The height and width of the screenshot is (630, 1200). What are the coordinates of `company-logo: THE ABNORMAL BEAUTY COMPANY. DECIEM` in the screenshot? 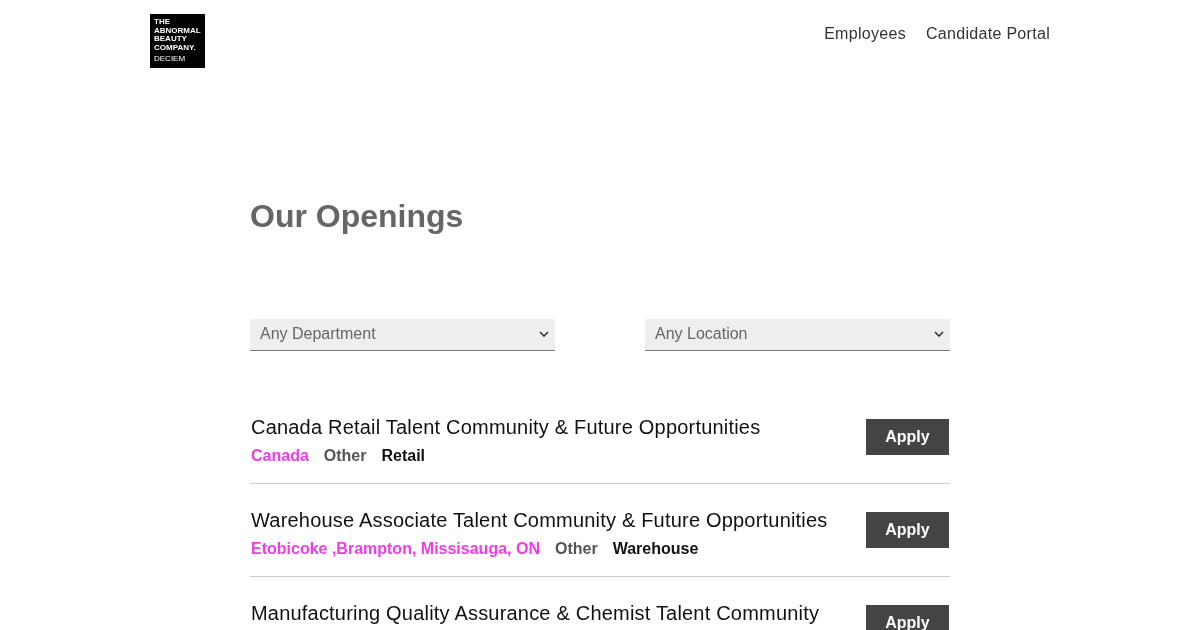 It's located at (177, 41).